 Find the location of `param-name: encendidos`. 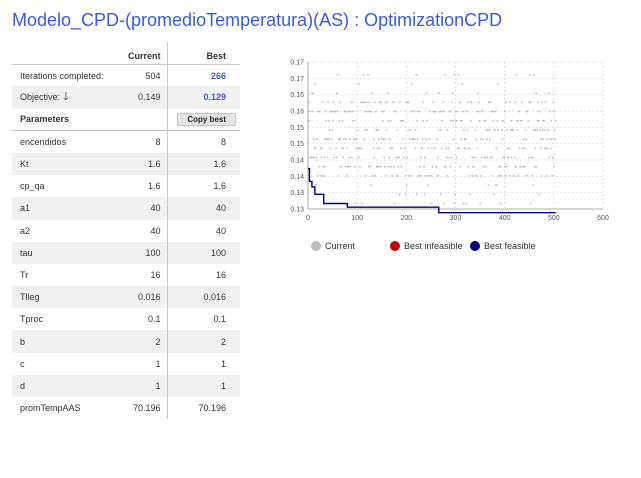

param-name: encendidos is located at coordinates (43, 142).